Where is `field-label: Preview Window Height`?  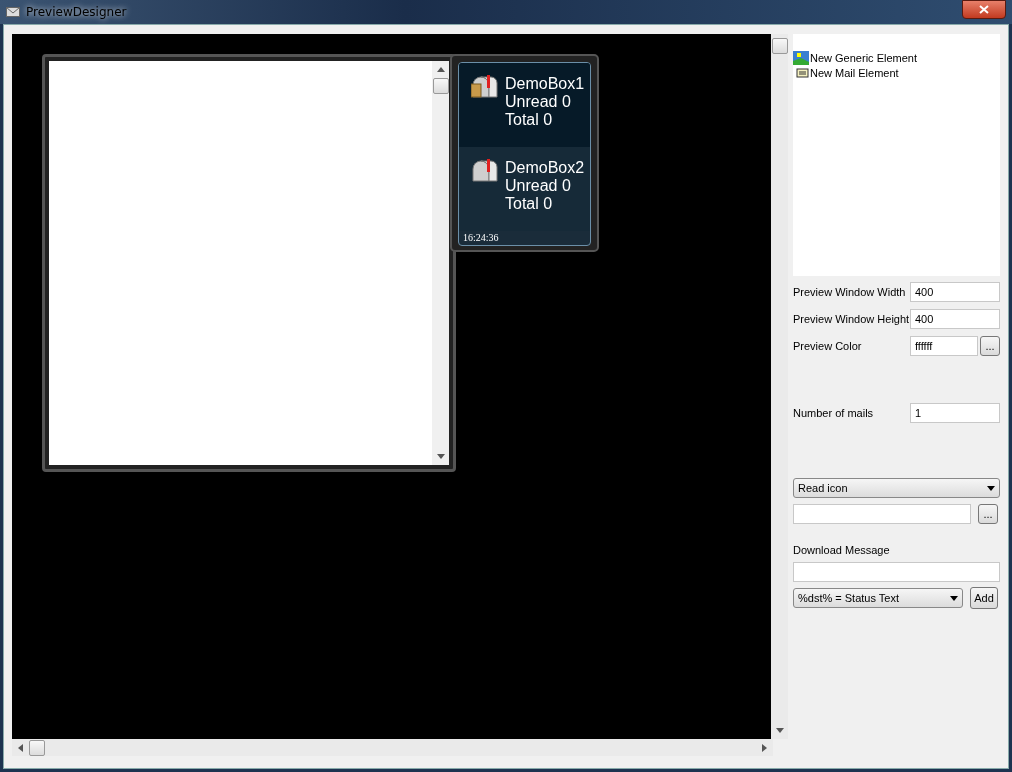
field-label: Preview Window Height is located at coordinates (851, 319).